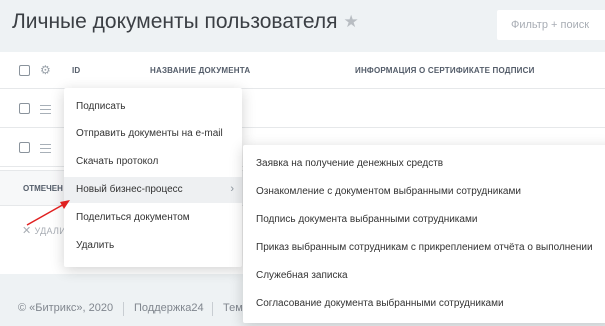 The width and height of the screenshot is (605, 326). Describe the element at coordinates (43, 188) in the screenshot. I see `marked-count-label: ОТМЕЧЕН` at that location.